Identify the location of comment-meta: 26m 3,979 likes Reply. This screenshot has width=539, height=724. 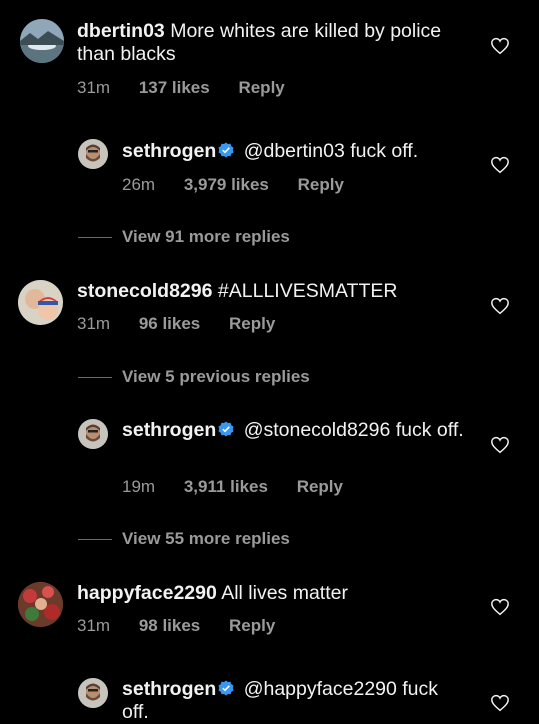
(245, 185).